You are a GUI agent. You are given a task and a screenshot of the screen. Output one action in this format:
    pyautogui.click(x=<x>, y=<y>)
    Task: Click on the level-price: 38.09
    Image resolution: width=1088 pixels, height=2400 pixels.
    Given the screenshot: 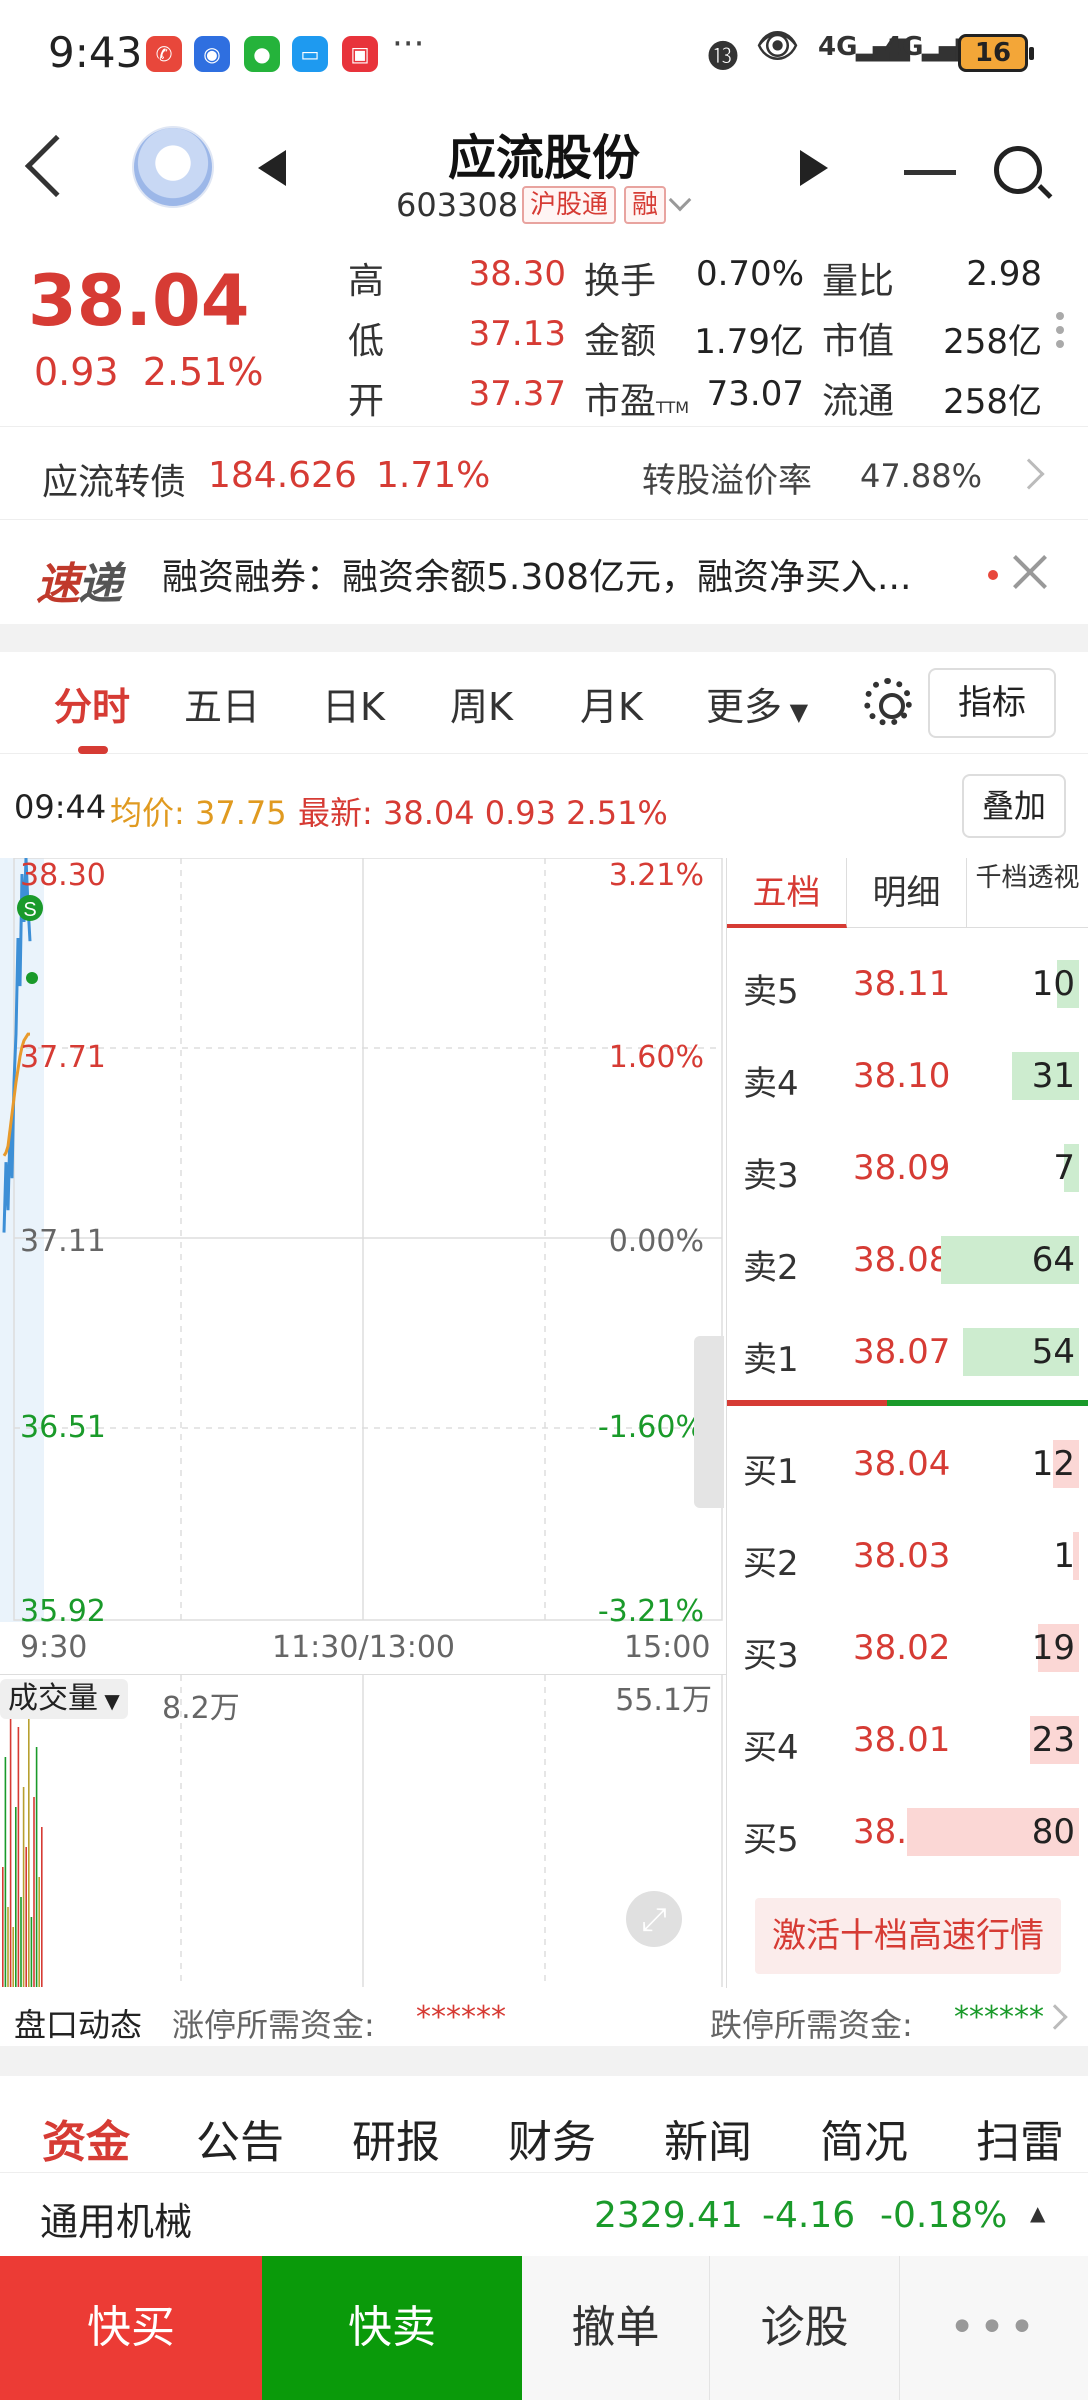 What is the action you would take?
    pyautogui.click(x=902, y=1168)
    